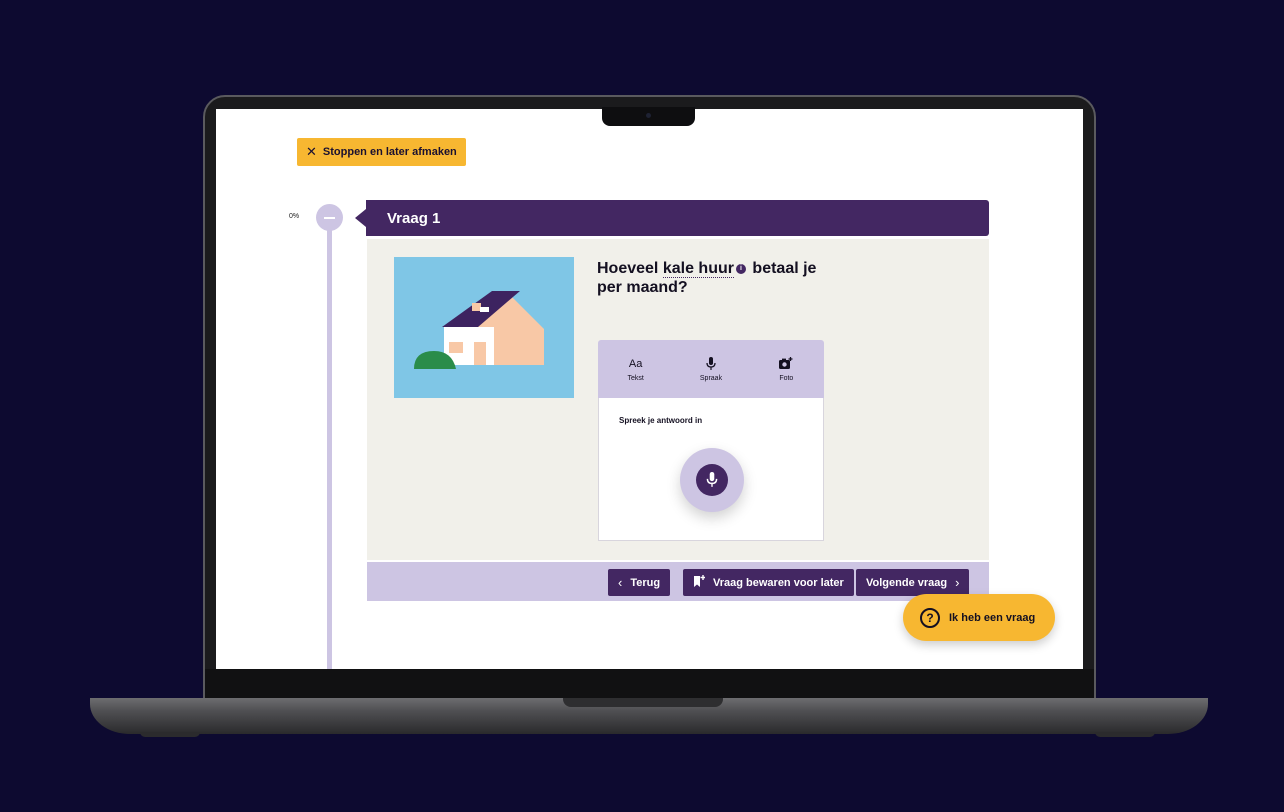  Describe the element at coordinates (698, 269) in the screenshot. I see `term-kale-huur: kale huur` at that location.